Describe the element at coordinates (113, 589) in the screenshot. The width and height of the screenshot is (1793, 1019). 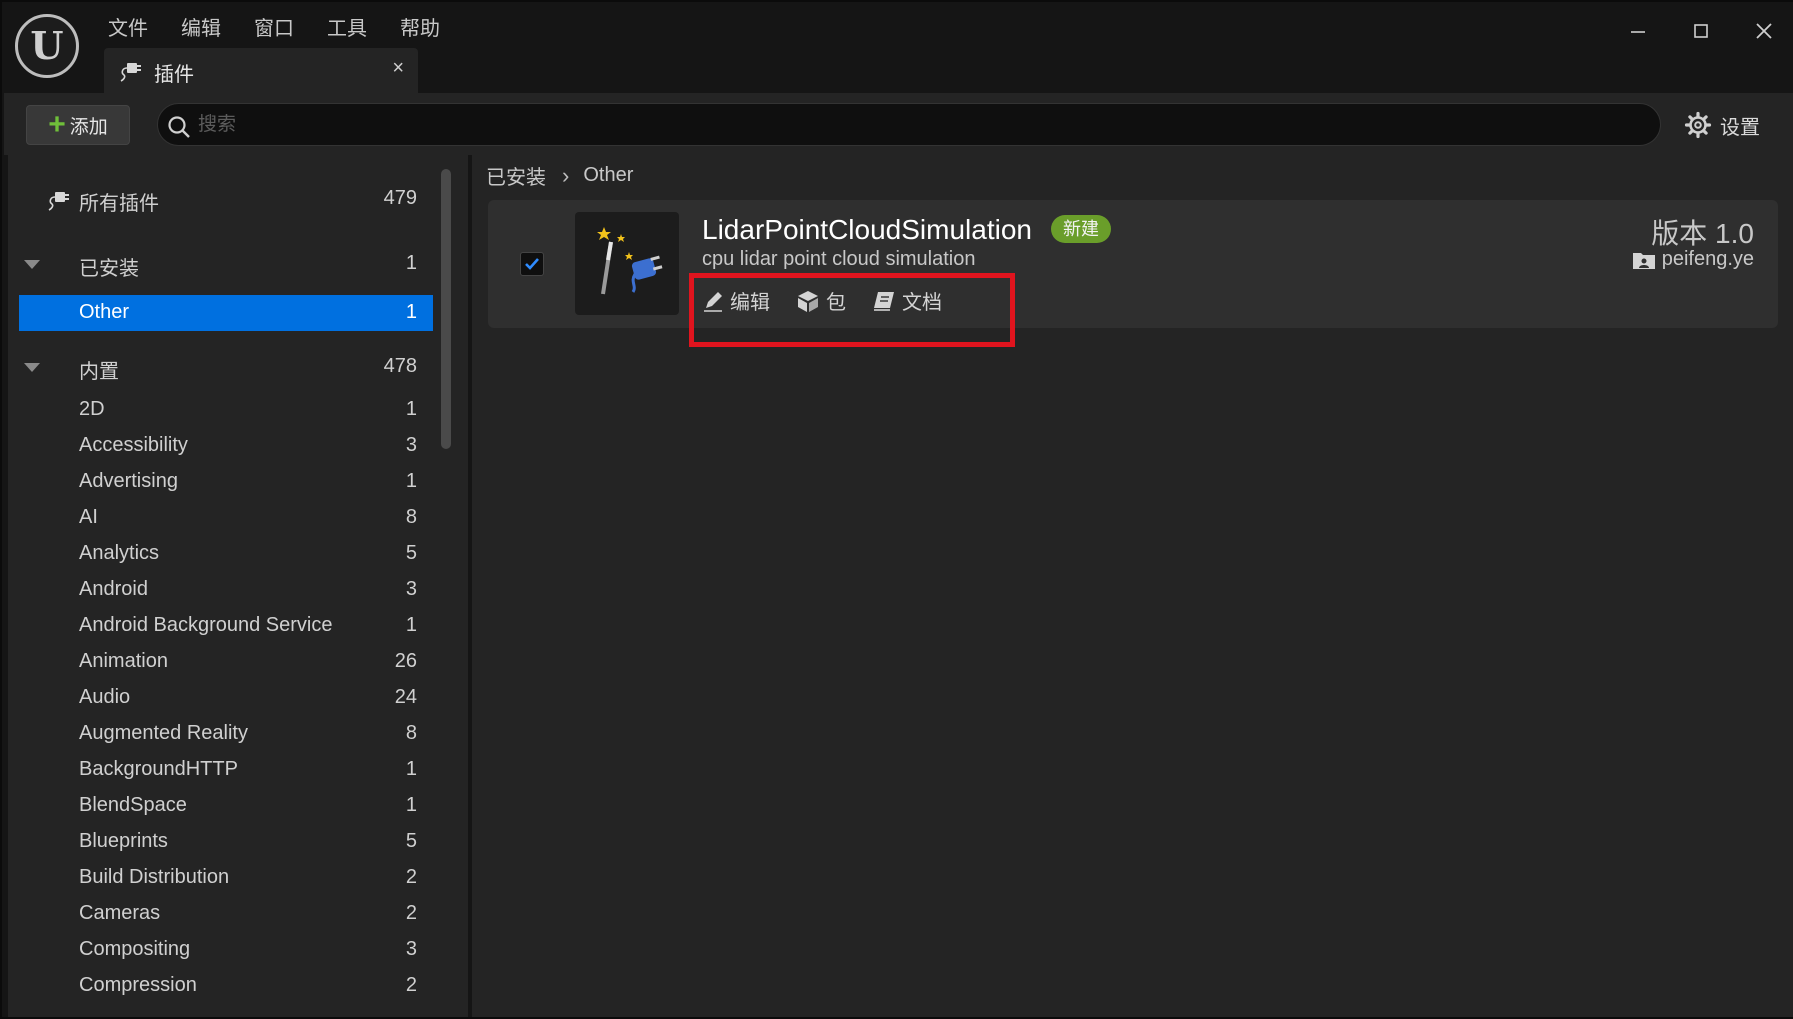
I see `sidebar-item-label: Android` at that location.